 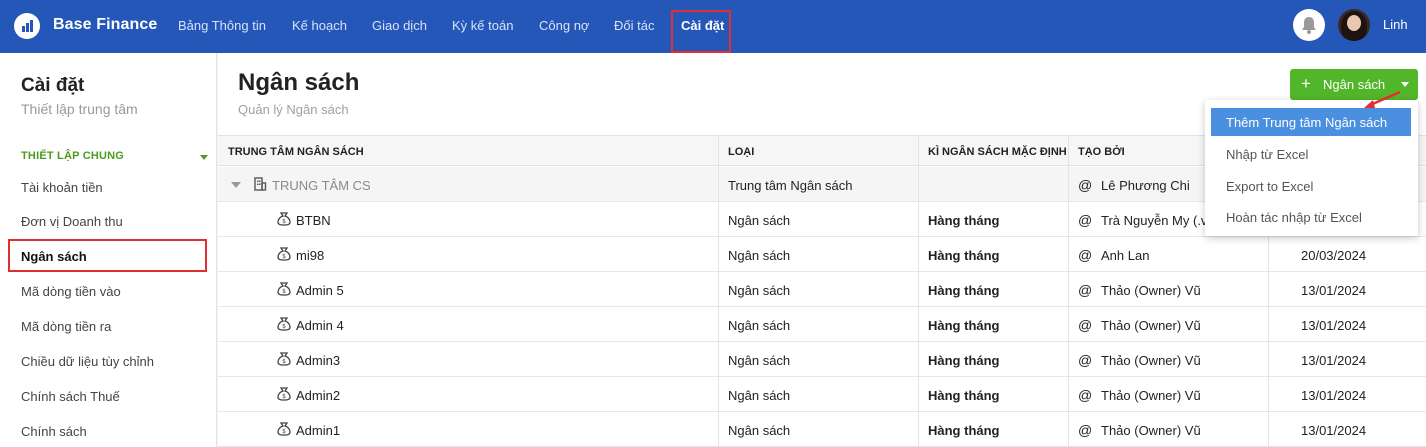 I want to click on annotation-arrow-icon, so click(x=1382, y=99).